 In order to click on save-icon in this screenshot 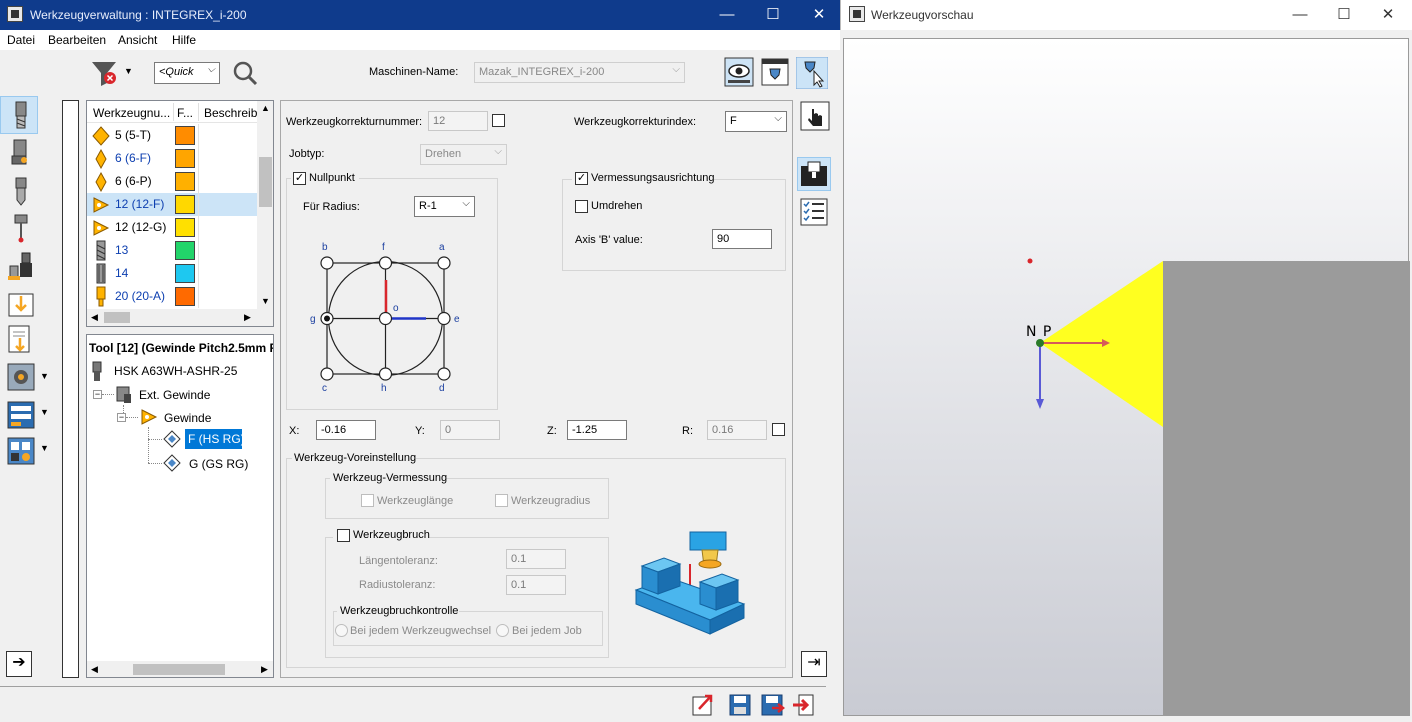, I will do `click(740, 705)`.